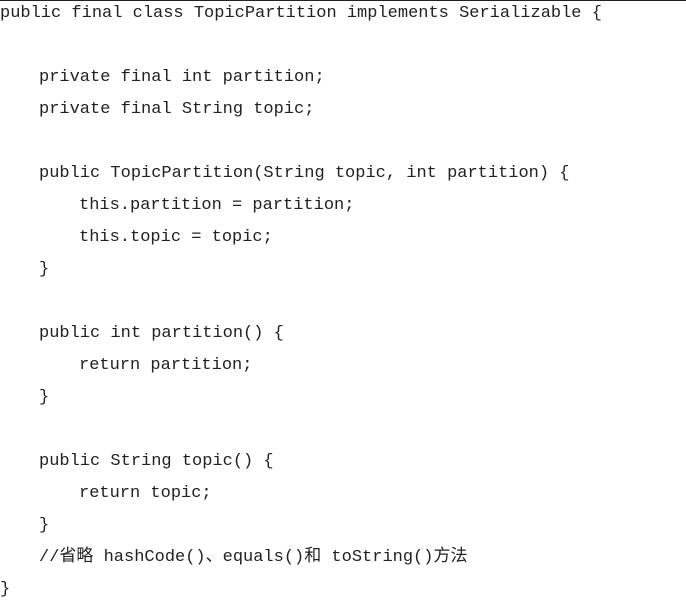 Image resolution: width=686 pixels, height=606 pixels. I want to click on code-line-assign-topic: this.topic = topic;, so click(176, 237).